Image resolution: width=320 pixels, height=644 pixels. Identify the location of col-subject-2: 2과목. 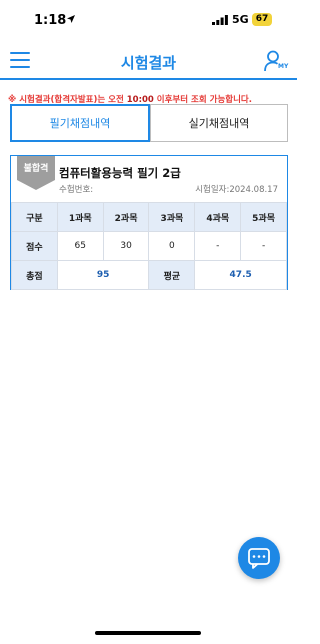
(126, 217).